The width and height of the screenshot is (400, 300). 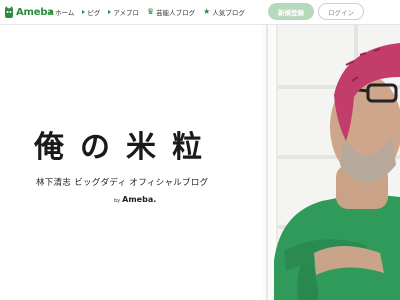 What do you see at coordinates (176, 13) in the screenshot?
I see `nav-label: 芸能人ブログ` at bounding box center [176, 13].